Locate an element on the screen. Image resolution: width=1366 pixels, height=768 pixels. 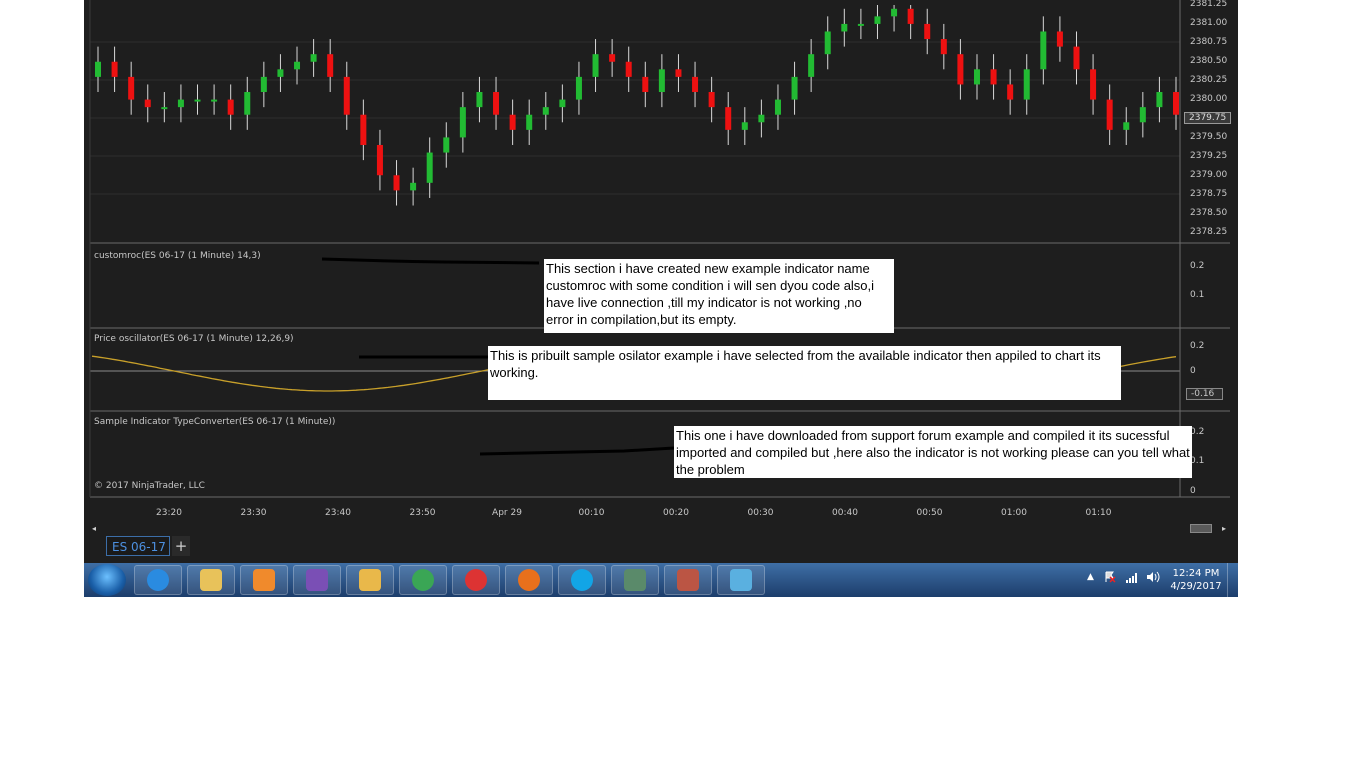
time-axis-label: 00:30 is located at coordinates (760, 513).